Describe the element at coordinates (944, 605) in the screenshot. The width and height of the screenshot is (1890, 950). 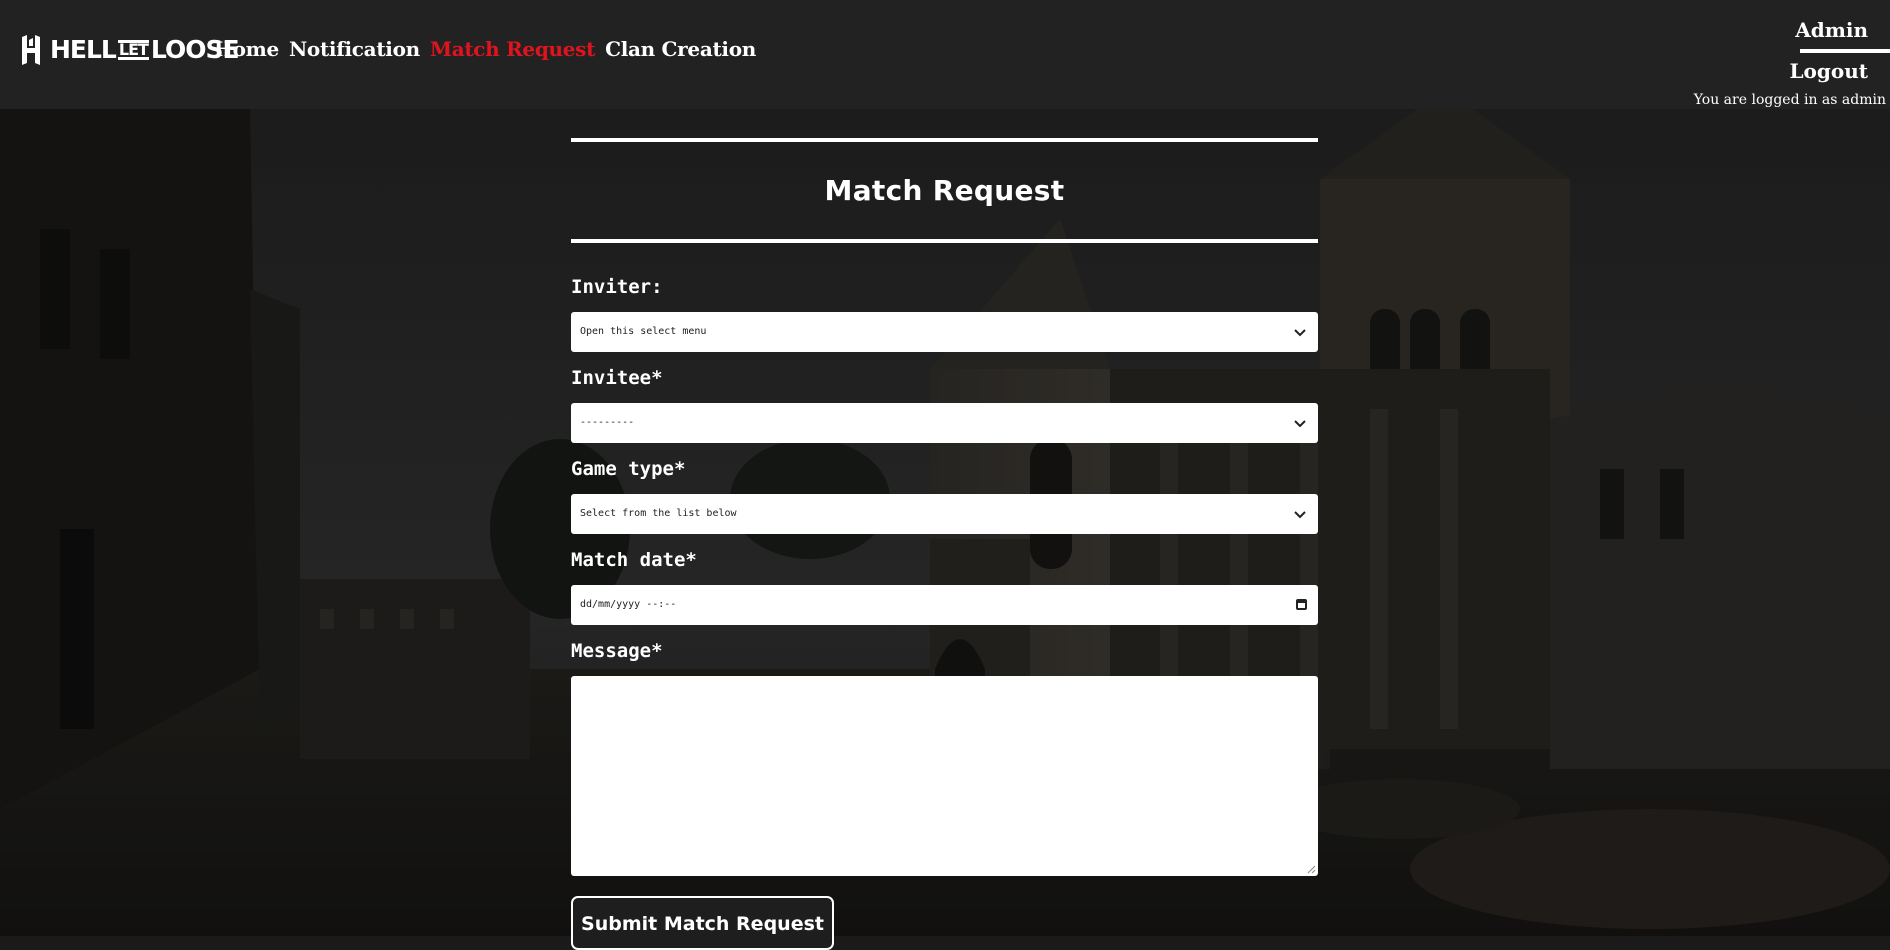
I see `match-date-input: dd/mm/yyyy --:--` at that location.